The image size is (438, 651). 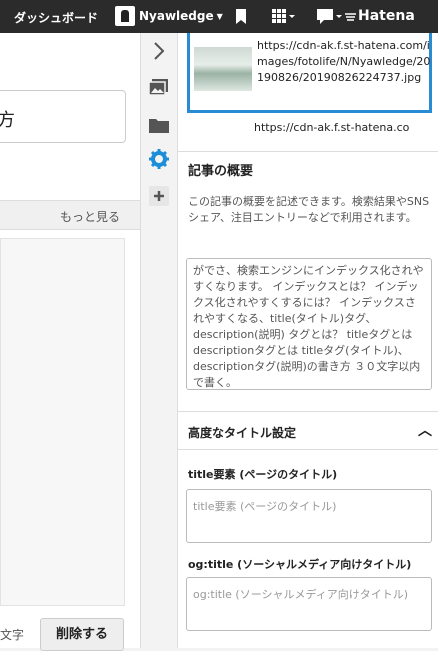 What do you see at coordinates (90, 216) in the screenshot?
I see `more-link: もっと見る` at bounding box center [90, 216].